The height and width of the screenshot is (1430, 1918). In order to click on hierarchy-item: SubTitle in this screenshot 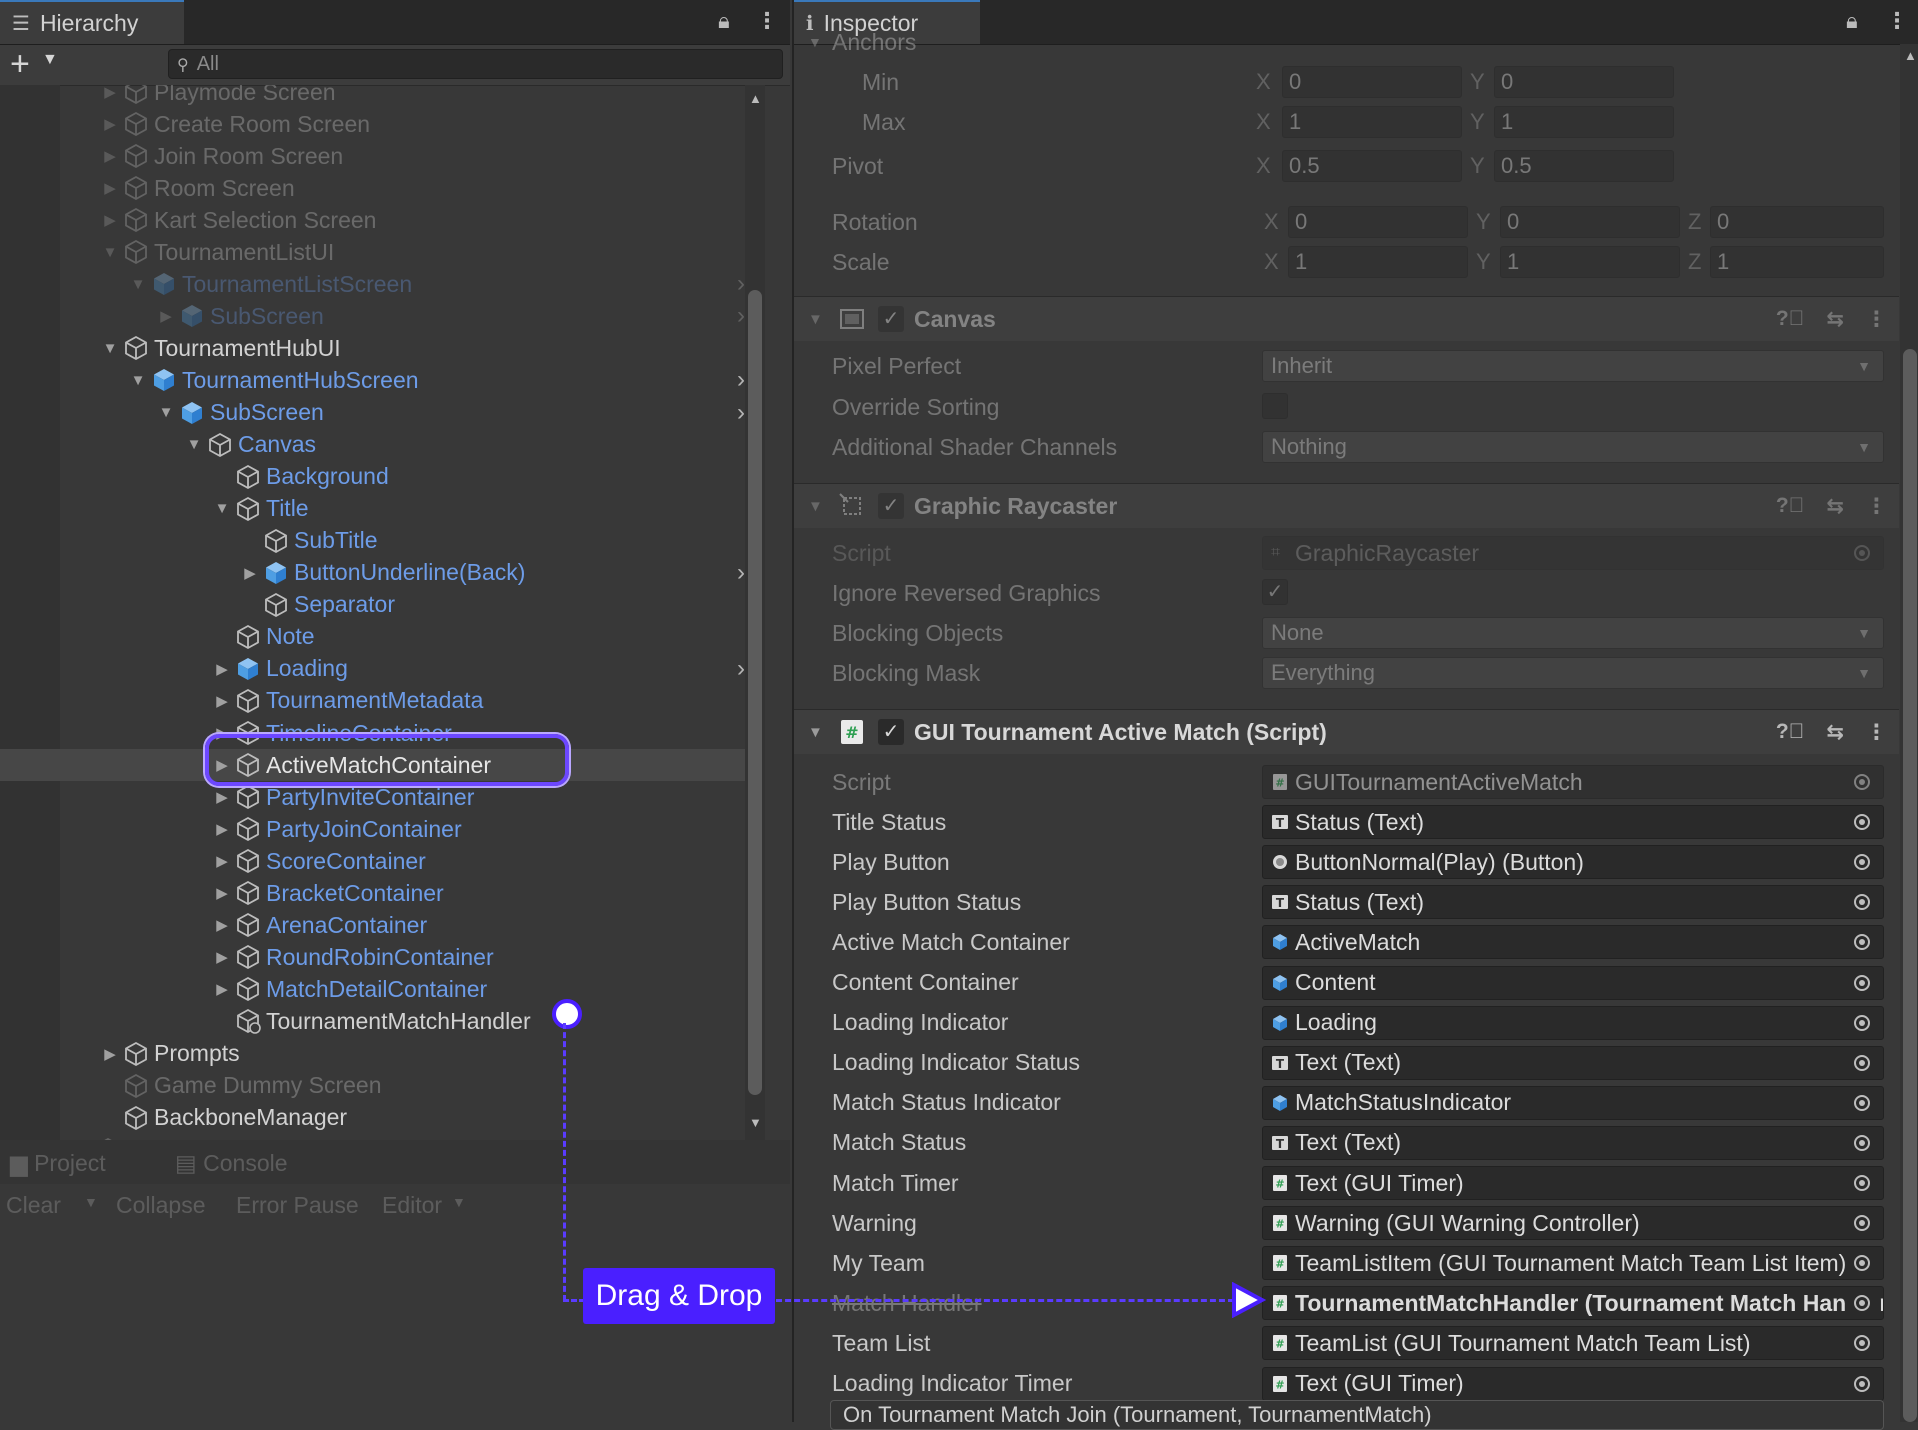, I will do `click(382, 541)`.